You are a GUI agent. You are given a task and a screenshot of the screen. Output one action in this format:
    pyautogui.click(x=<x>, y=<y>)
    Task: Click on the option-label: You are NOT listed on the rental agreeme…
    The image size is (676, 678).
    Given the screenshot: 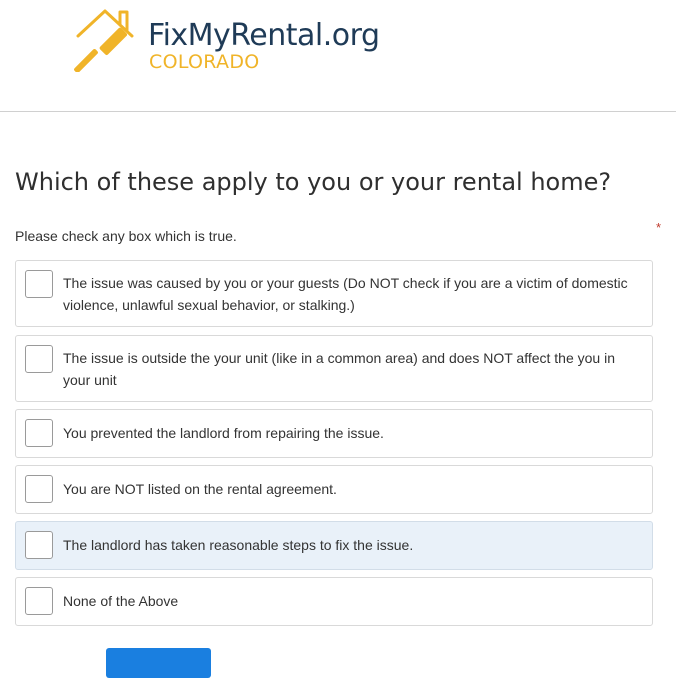 What is the action you would take?
    pyautogui.click(x=200, y=489)
    